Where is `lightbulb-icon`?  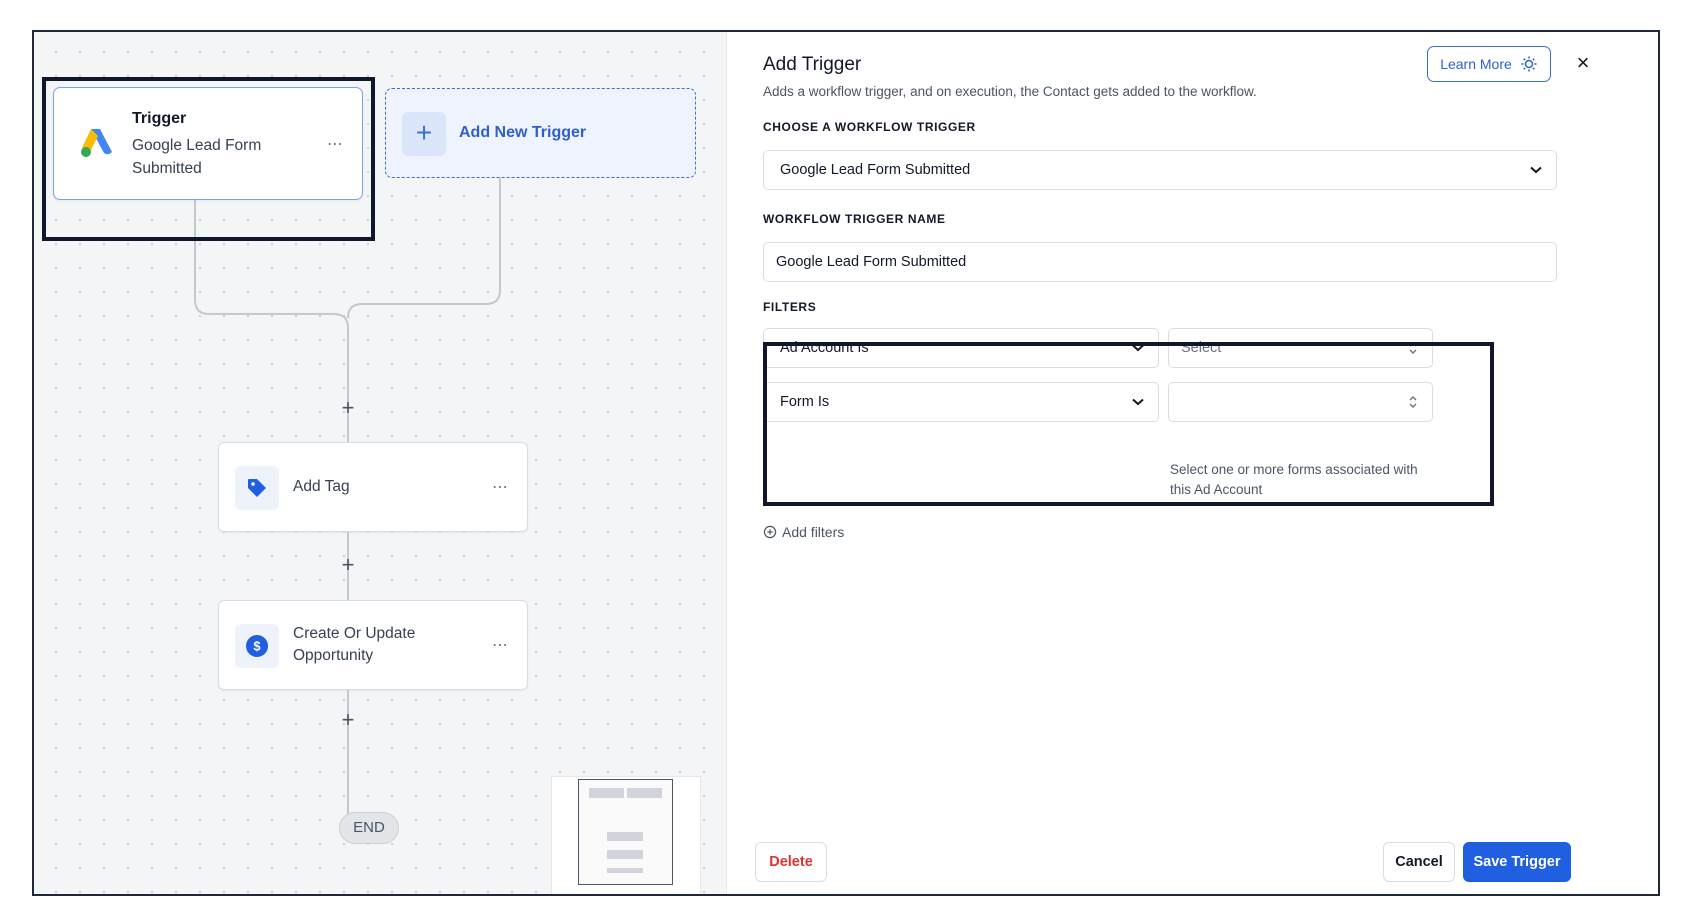
lightbulb-icon is located at coordinates (1529, 64).